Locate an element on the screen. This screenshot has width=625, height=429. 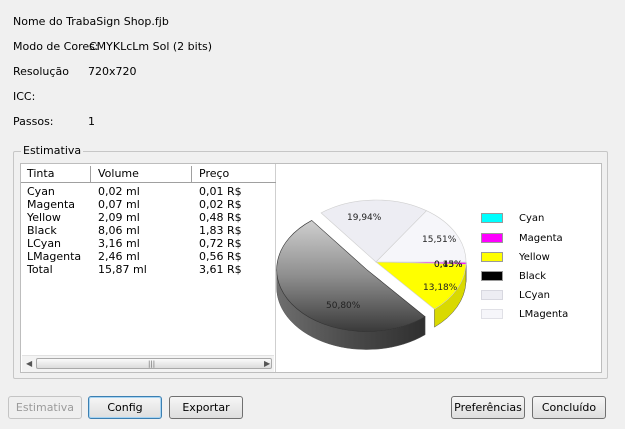
cell-price: 0,48 R$ is located at coordinates (220, 217).